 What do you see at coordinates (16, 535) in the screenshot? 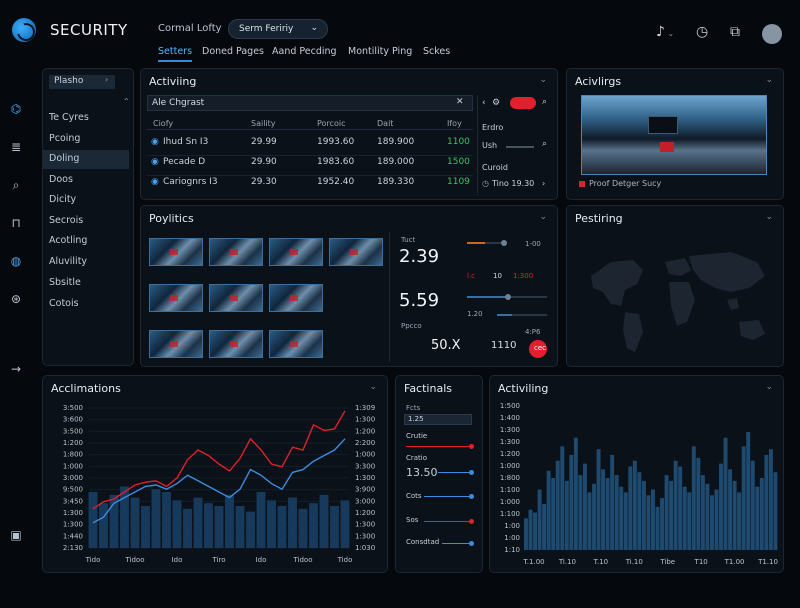
I see `chart-icon: ▣` at bounding box center [16, 535].